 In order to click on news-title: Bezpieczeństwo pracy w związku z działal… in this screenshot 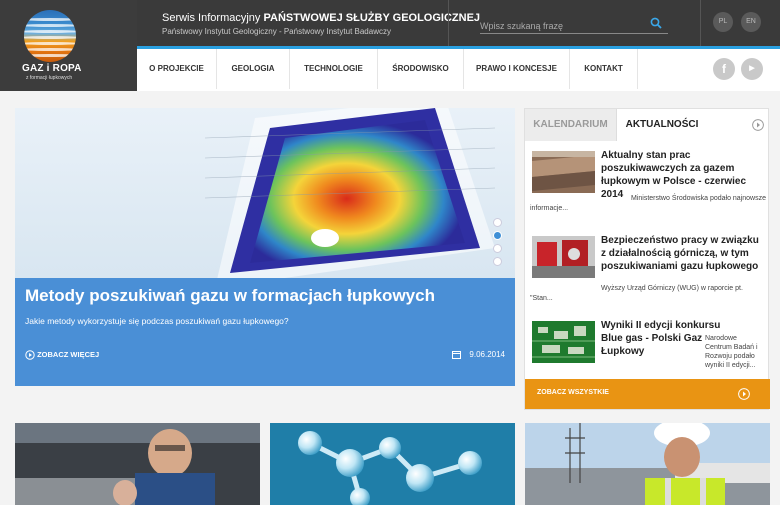, I will do `click(683, 253)`.